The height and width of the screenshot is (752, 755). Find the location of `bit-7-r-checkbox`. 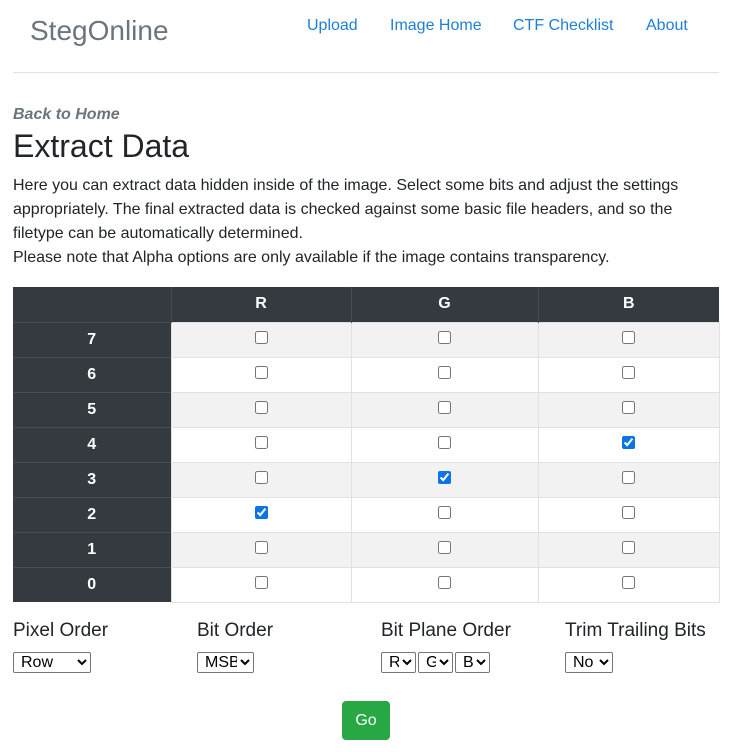

bit-7-r-checkbox is located at coordinates (261, 337).